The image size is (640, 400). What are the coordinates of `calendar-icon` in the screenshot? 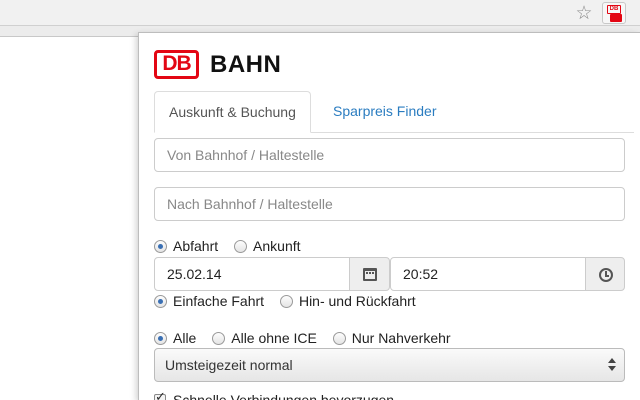 It's located at (370, 274).